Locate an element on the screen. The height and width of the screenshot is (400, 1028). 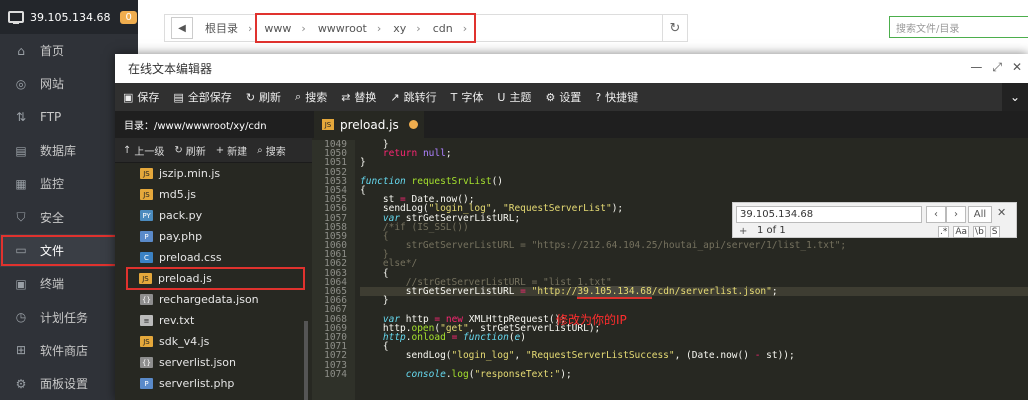
sidebar-item-label: 安全 is located at coordinates (52, 217).